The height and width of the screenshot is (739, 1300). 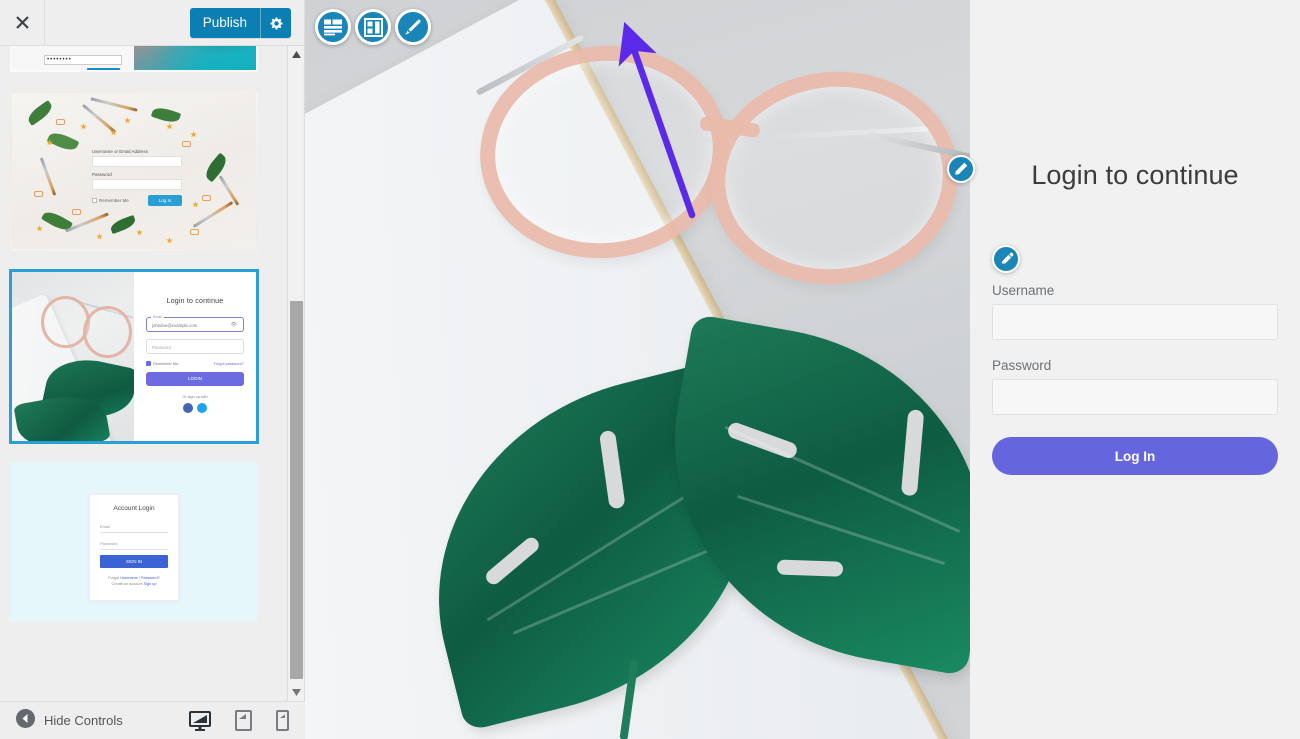 What do you see at coordinates (1135, 397) in the screenshot?
I see `password-input` at bounding box center [1135, 397].